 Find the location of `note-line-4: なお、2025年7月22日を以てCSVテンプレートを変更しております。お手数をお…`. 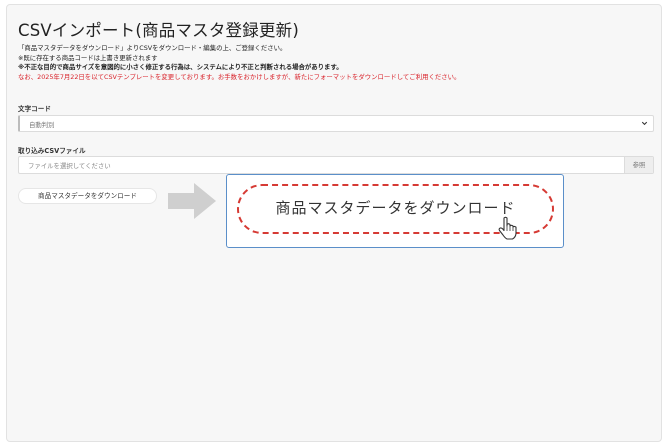

note-line-4: なお、2025年7月22日を以てCSVテンプレートを変更しております。お手数をお… is located at coordinates (239, 76).